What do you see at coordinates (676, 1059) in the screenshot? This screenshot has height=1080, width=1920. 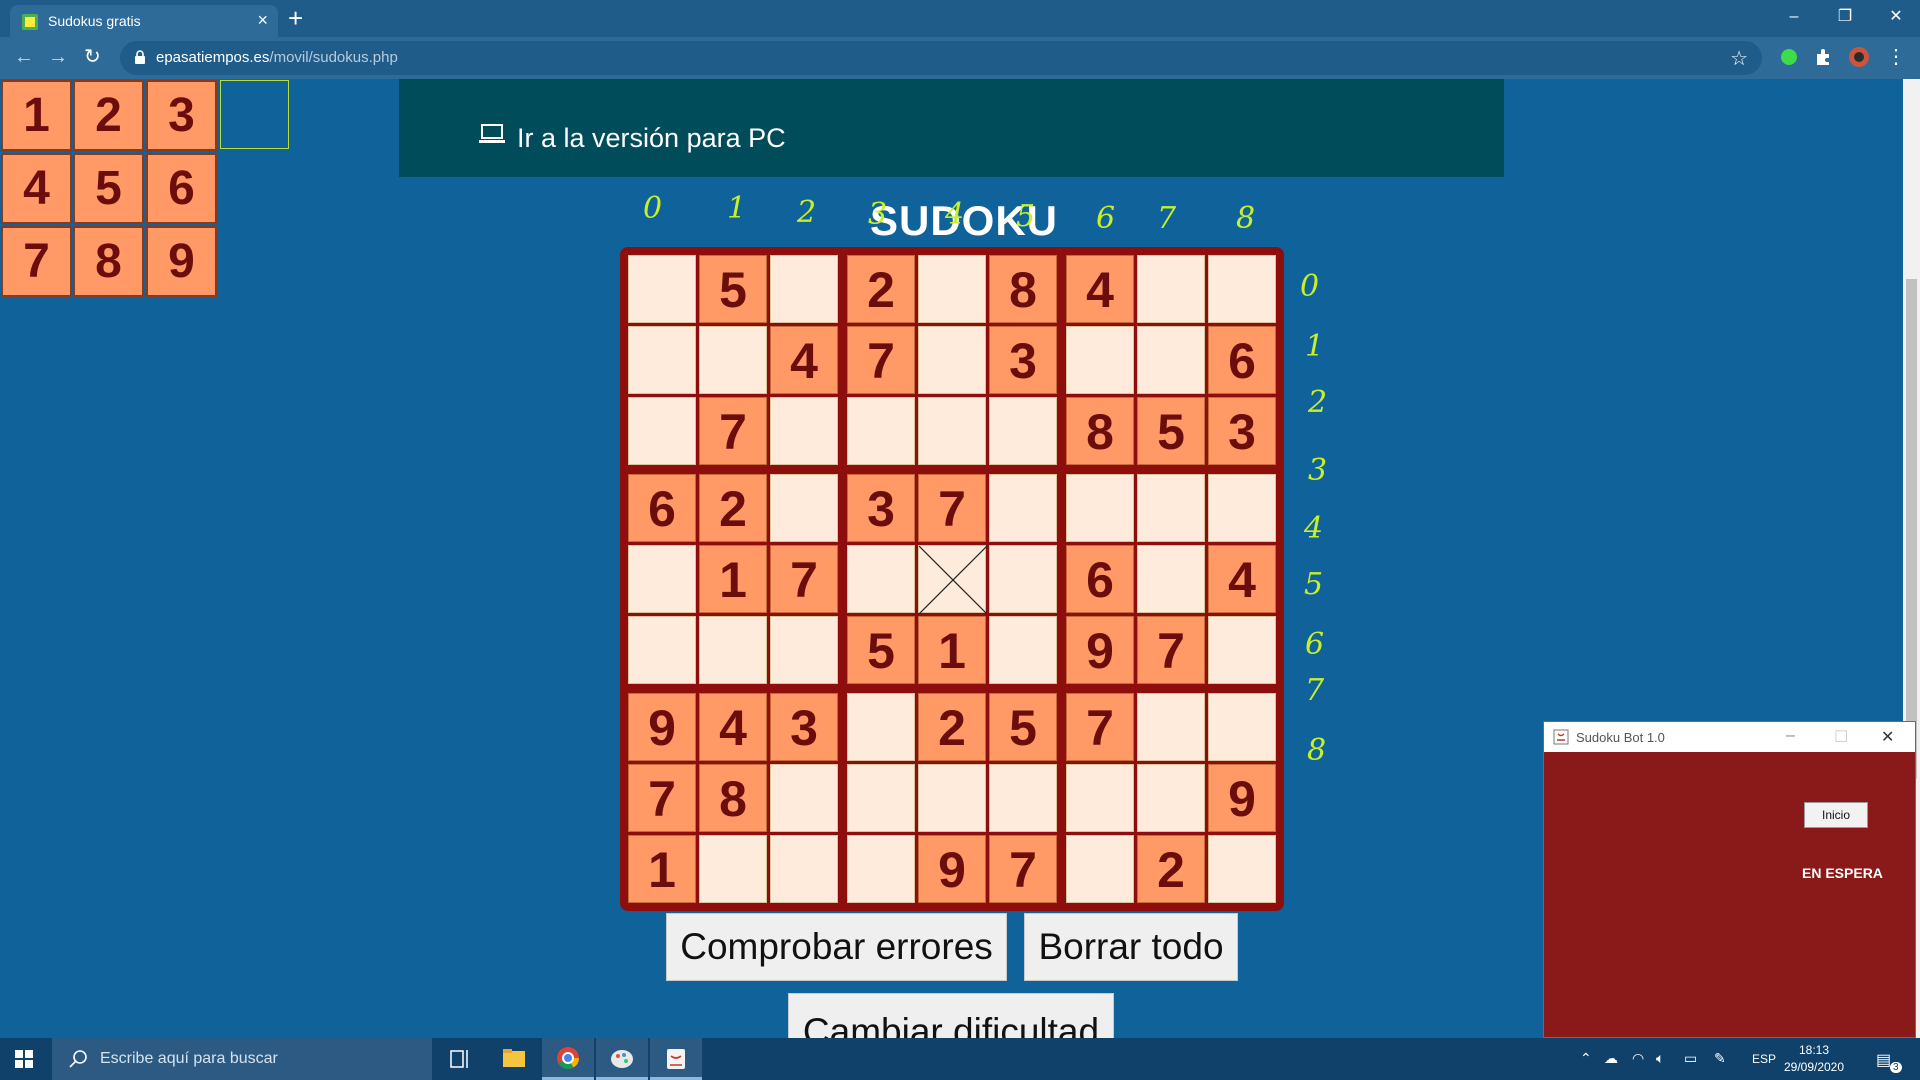 I see `java-app-taskbar-icon` at bounding box center [676, 1059].